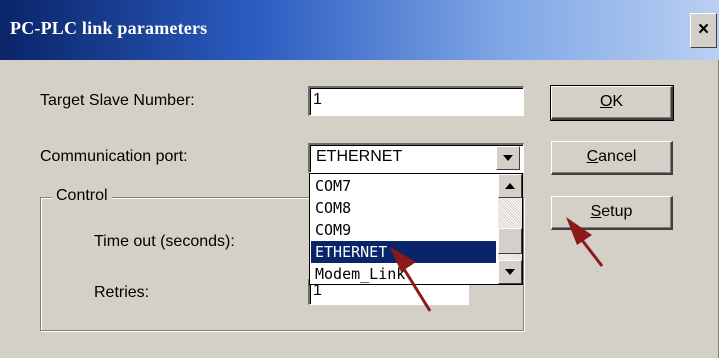 The width and height of the screenshot is (719, 358). I want to click on setup-label: etup, so click(617, 211).